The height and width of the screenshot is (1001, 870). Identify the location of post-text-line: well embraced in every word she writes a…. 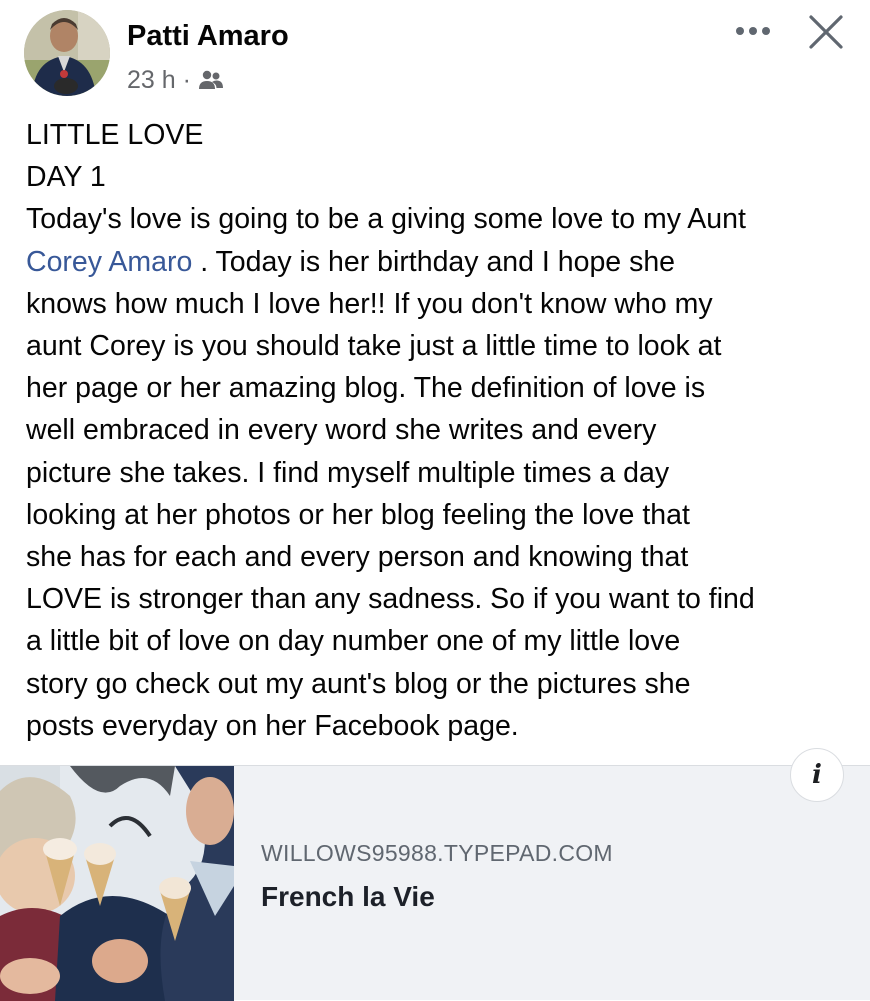
(341, 430).